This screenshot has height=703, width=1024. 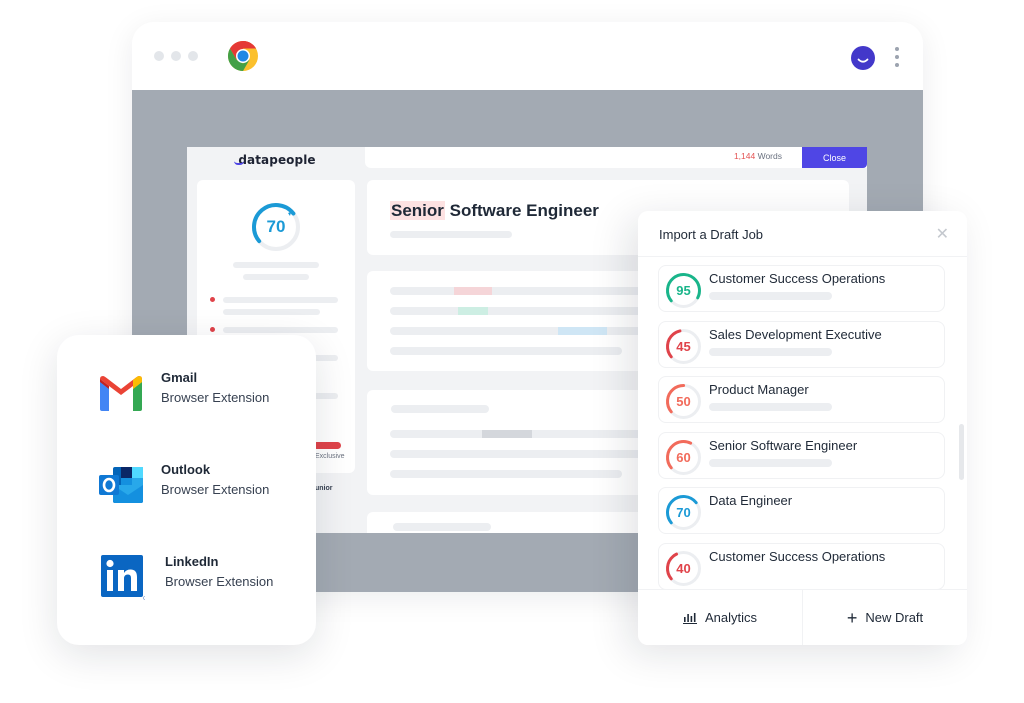 What do you see at coordinates (582, 331) in the screenshot?
I see `suggested-phrase` at bounding box center [582, 331].